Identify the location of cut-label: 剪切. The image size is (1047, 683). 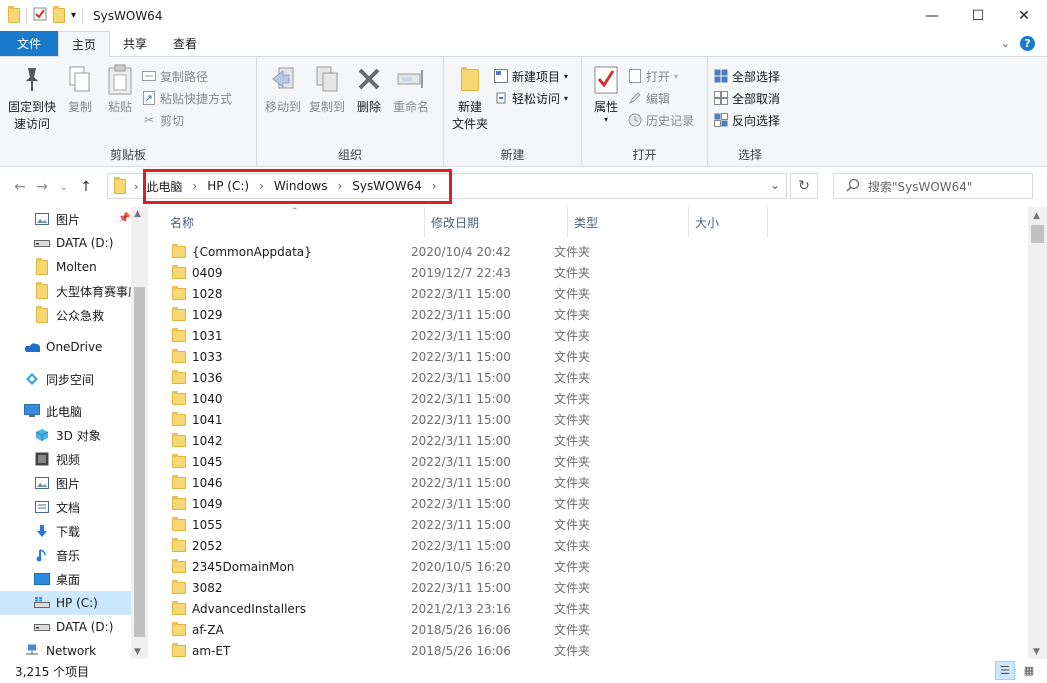
(172, 120).